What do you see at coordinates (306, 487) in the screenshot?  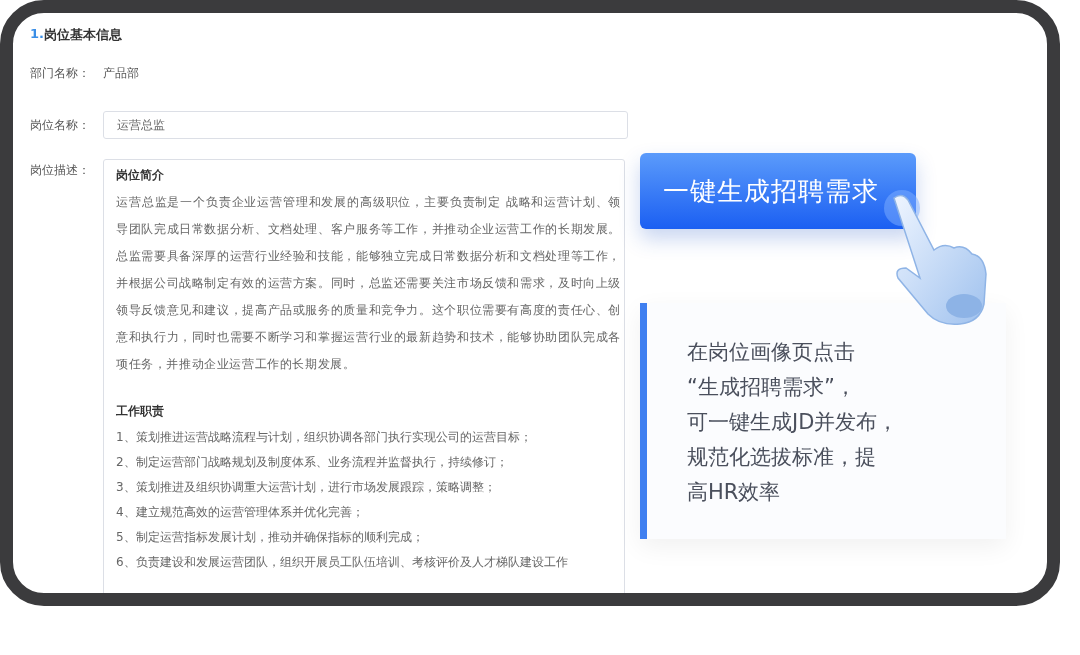 I see `list-item: 3、策划推进及组织协调重大运营计划，进行市场发展跟踪，策略调整；` at bounding box center [306, 487].